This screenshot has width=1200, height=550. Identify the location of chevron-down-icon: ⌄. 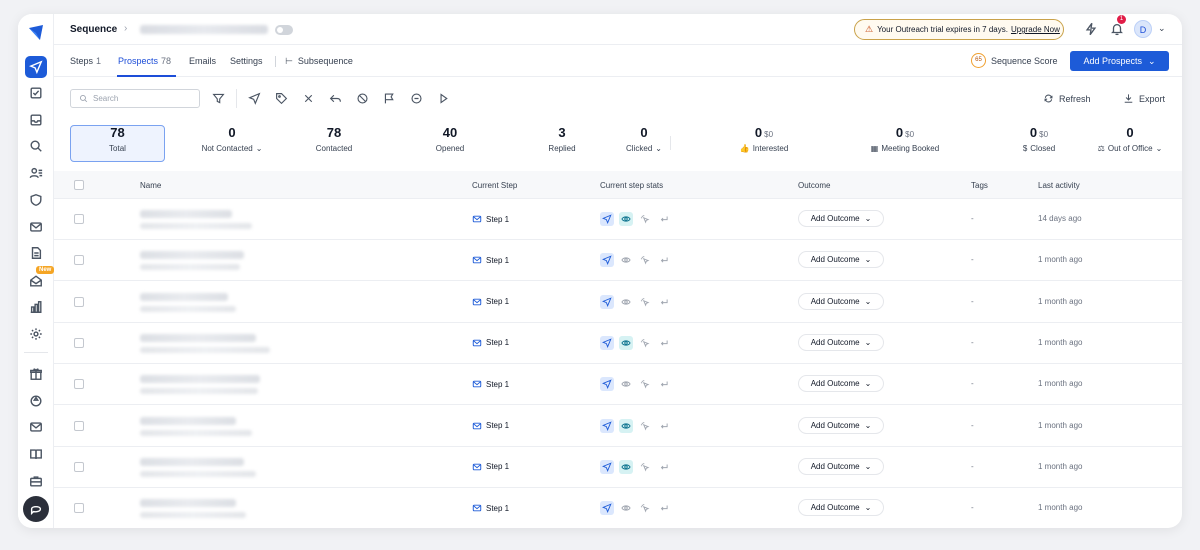
(1162, 28).